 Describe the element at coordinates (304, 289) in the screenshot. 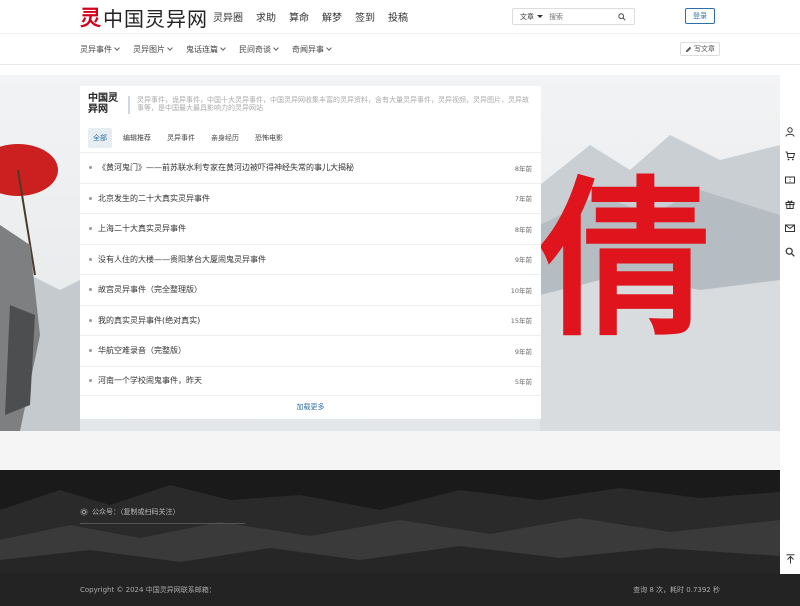

I see `article-title: 故宫灵异事件（完全整理版）` at that location.